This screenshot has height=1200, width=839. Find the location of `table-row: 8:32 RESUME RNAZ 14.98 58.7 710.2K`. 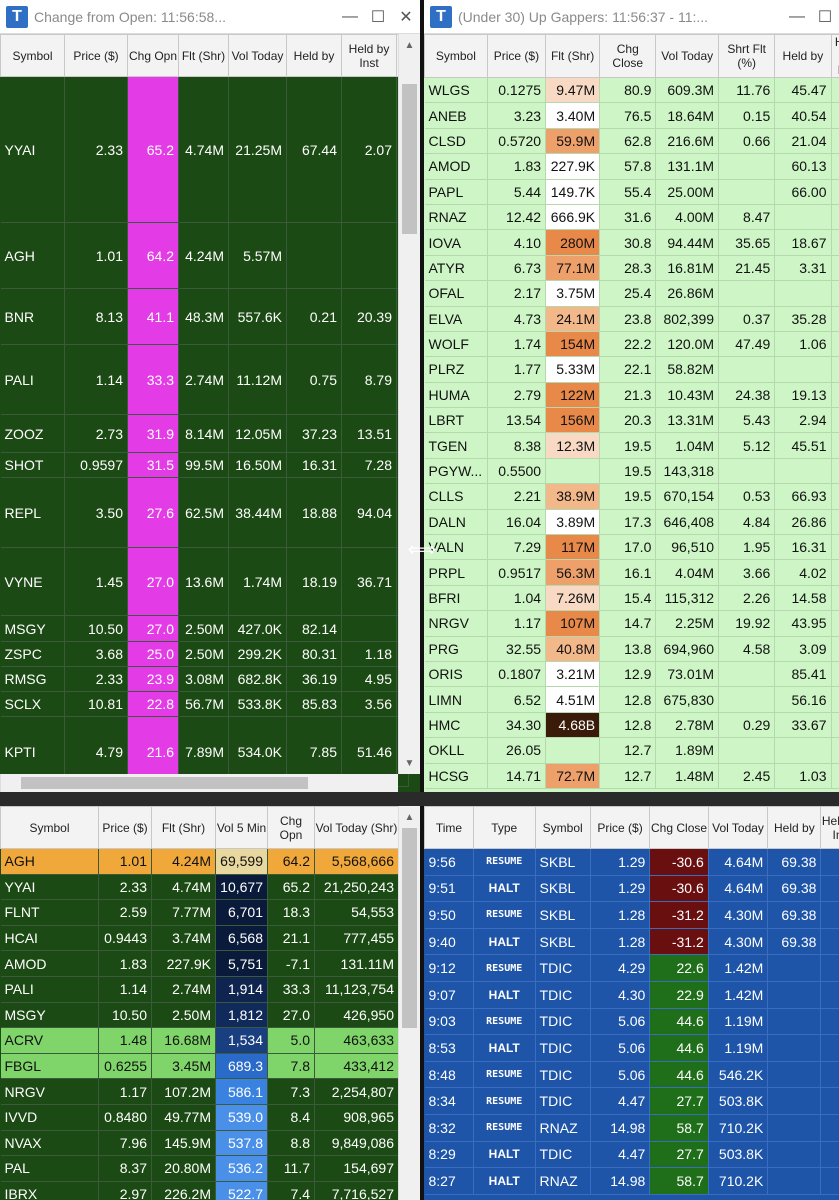

table-row: 8:32 RESUME RNAZ 14.98 58.7 710.2K is located at coordinates (631, 1128).